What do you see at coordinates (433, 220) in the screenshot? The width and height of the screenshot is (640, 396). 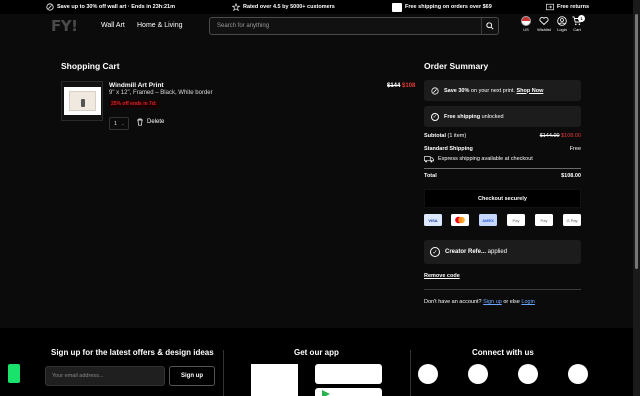 I see `visa-icon: VISA` at bounding box center [433, 220].